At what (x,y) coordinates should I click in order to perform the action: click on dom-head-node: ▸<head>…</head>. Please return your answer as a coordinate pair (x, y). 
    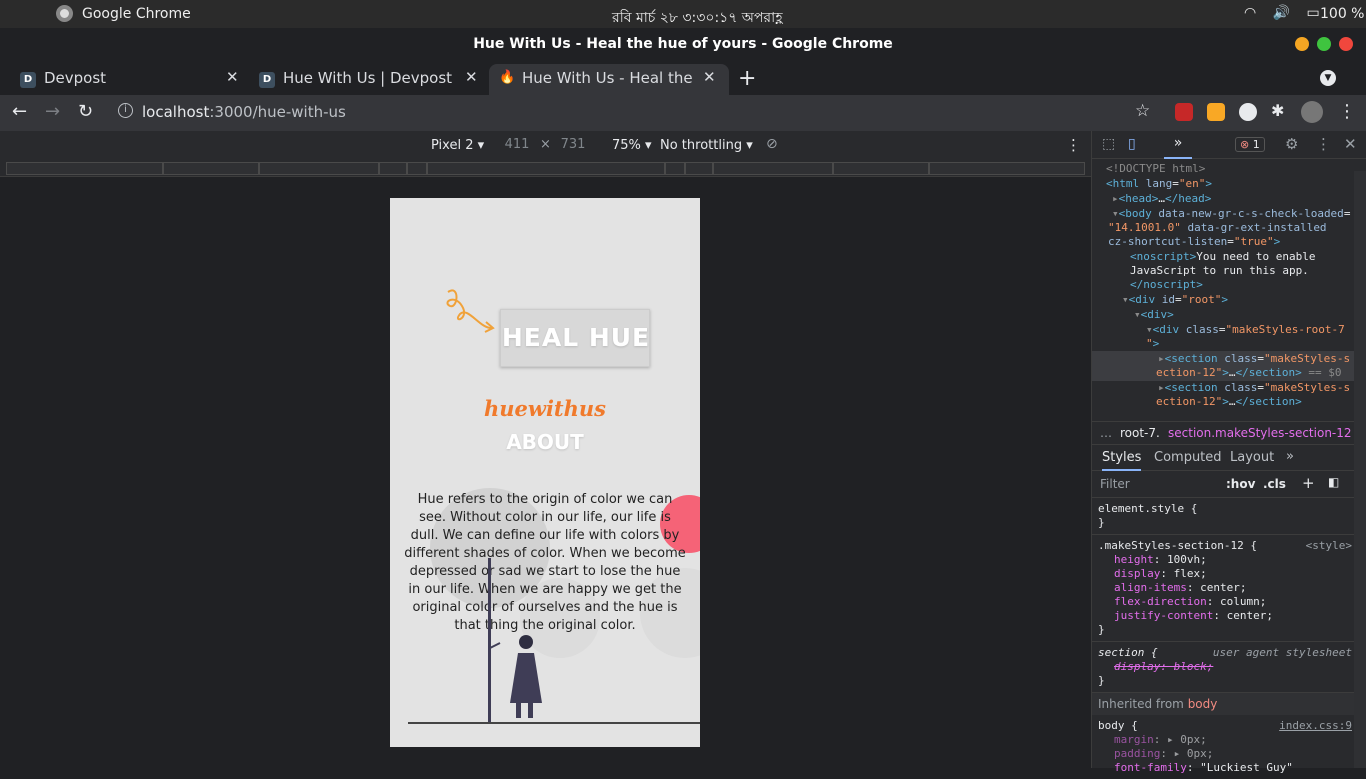
    Looking at the image, I should click on (1161, 199).